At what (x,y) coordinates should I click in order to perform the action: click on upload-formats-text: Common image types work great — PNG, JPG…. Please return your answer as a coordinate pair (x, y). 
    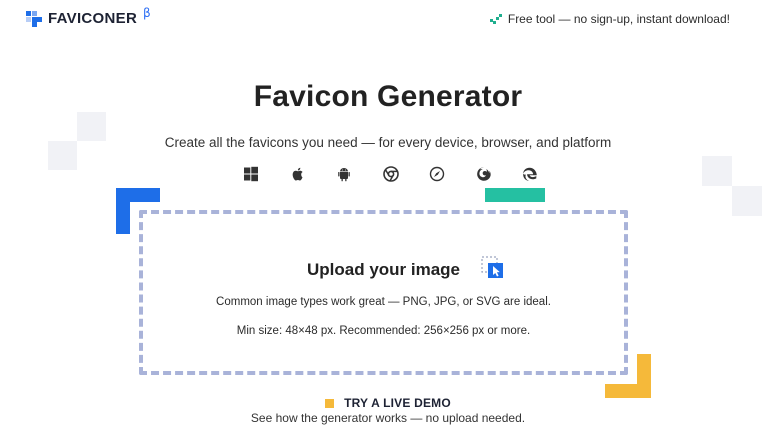
    Looking at the image, I should click on (383, 302).